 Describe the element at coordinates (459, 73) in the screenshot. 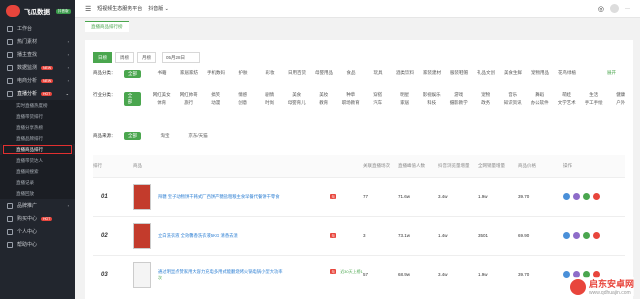

I see `category-option: 服装鞋帽` at that location.